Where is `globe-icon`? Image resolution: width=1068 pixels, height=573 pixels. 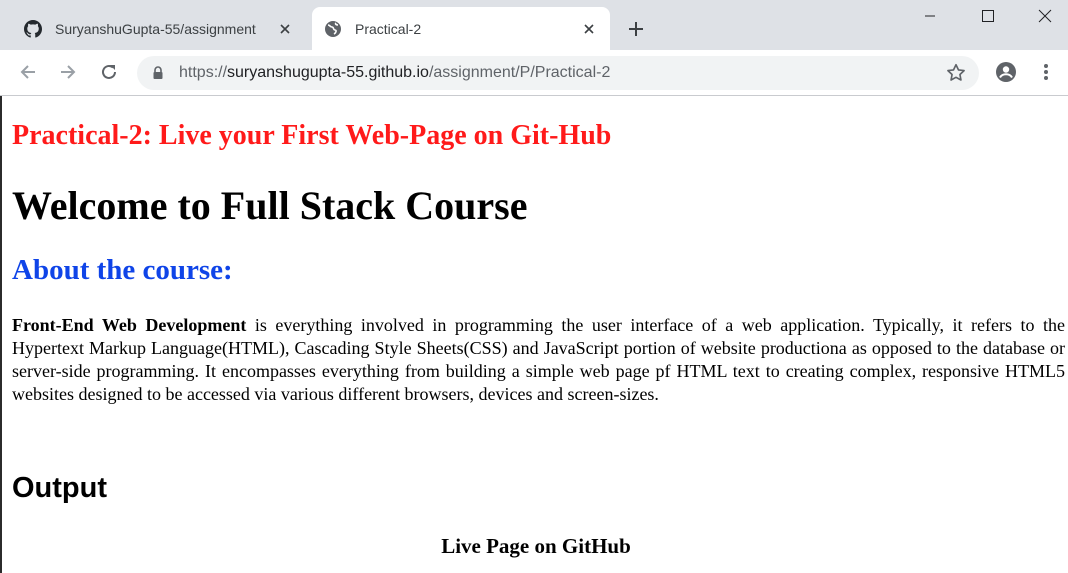
globe-icon is located at coordinates (333, 29).